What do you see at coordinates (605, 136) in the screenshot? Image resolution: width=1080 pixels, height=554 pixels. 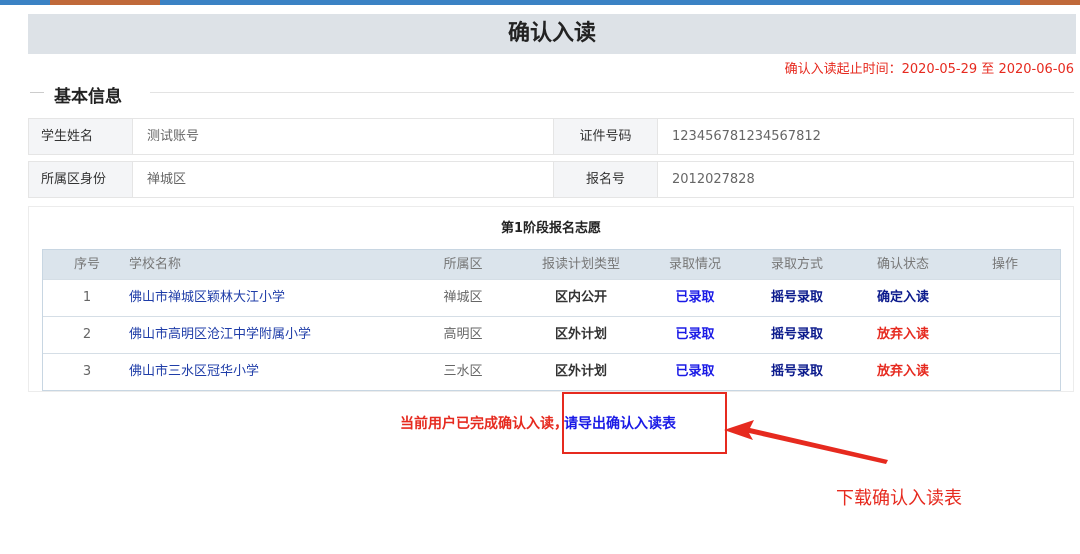 I see `id-number-label: 证件号码` at bounding box center [605, 136].